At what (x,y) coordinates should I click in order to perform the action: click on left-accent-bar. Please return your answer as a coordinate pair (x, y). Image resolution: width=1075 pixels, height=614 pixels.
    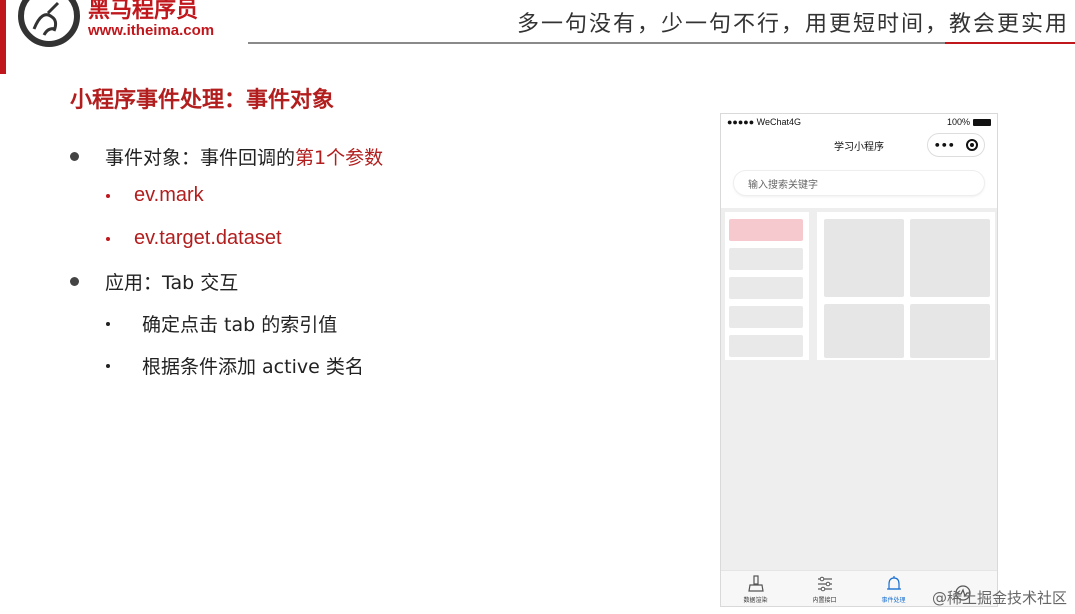
    Looking at the image, I should click on (3, 37).